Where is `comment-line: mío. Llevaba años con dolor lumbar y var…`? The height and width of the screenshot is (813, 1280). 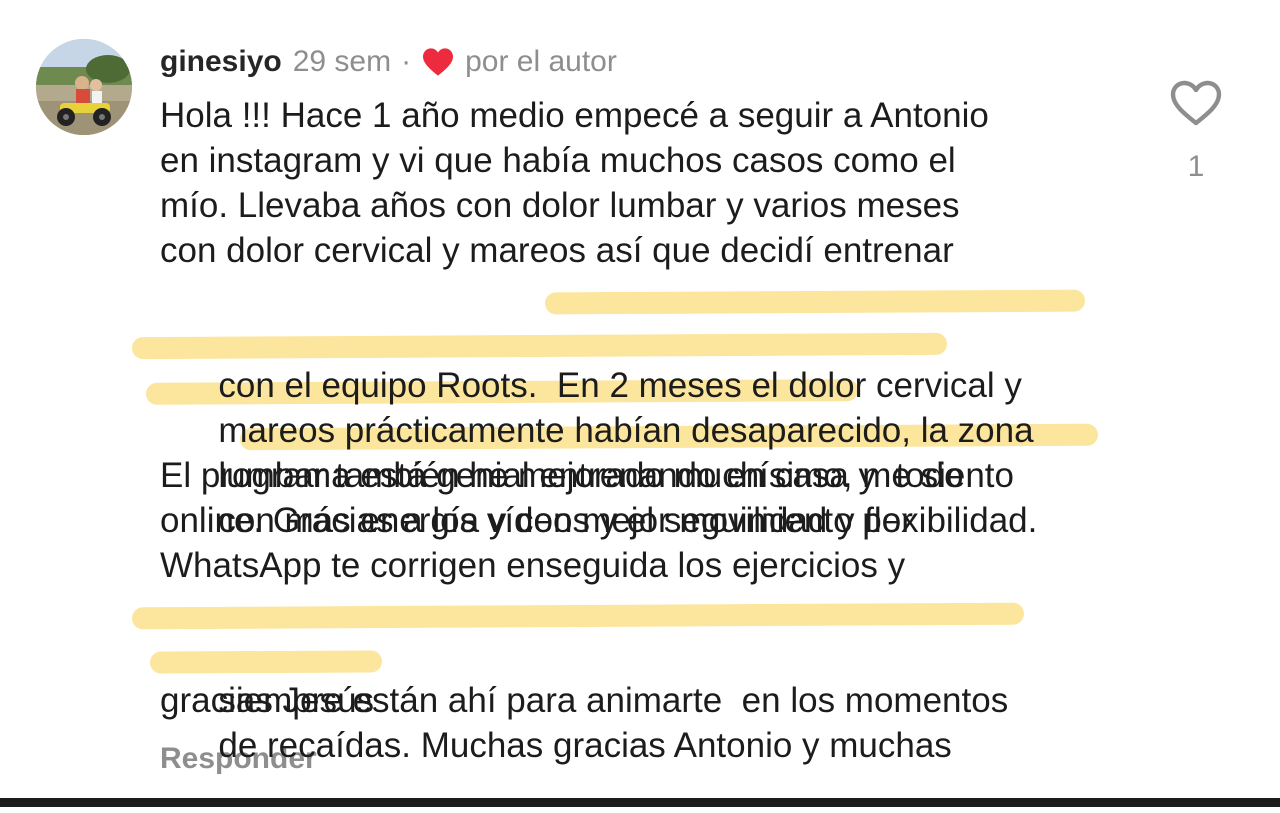
comment-line: mío. Llevaba años con dolor lumbar y var… is located at coordinates (560, 205).